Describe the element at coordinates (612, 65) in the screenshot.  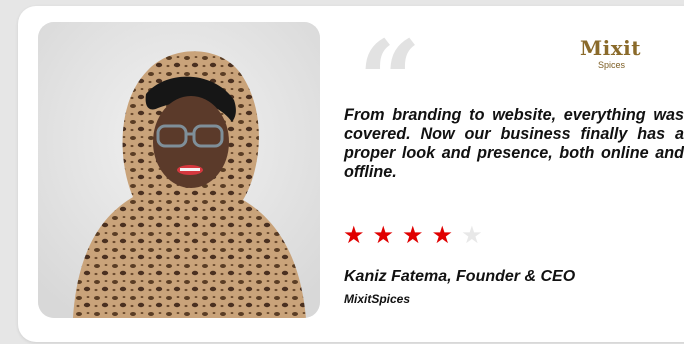
I see `logo-subtitle: Spices` at that location.